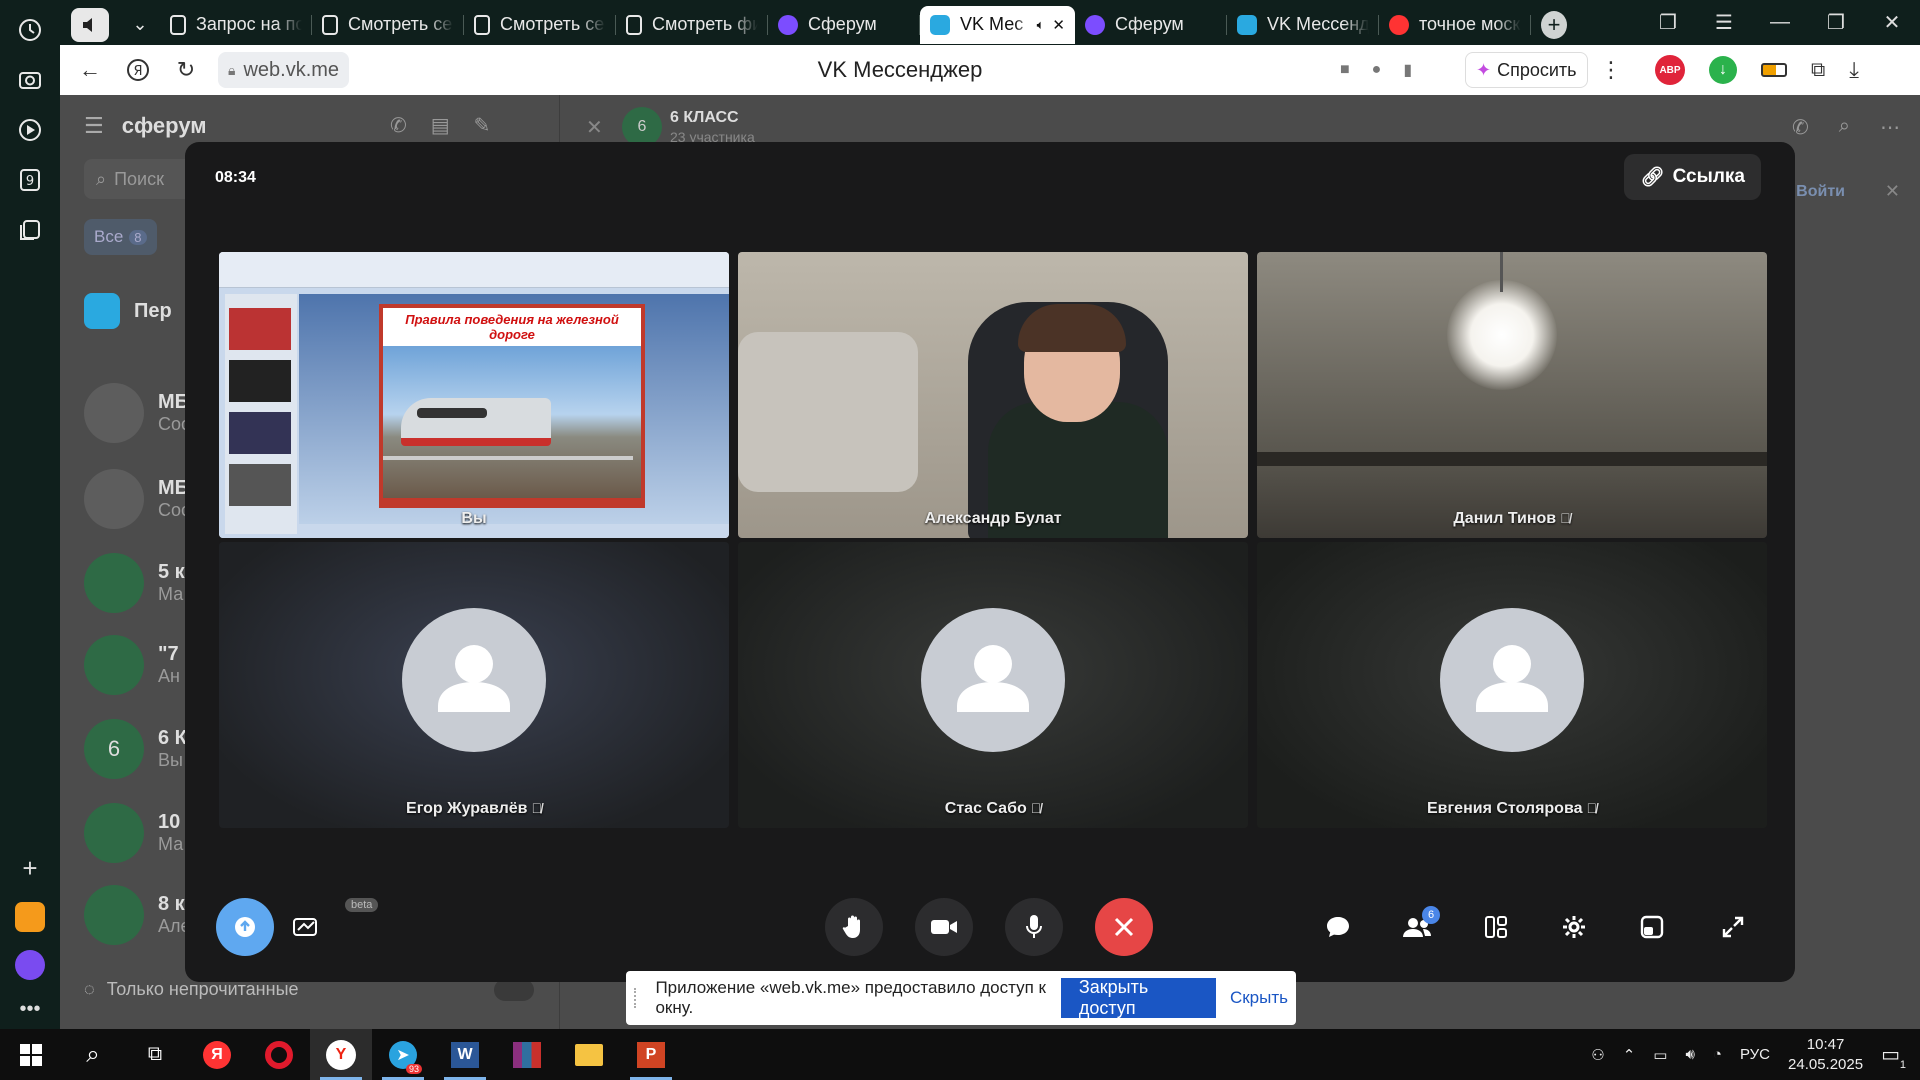 Image resolution: width=1920 pixels, height=1080 pixels. I want to click on login-link: Войти, so click(1820, 192).